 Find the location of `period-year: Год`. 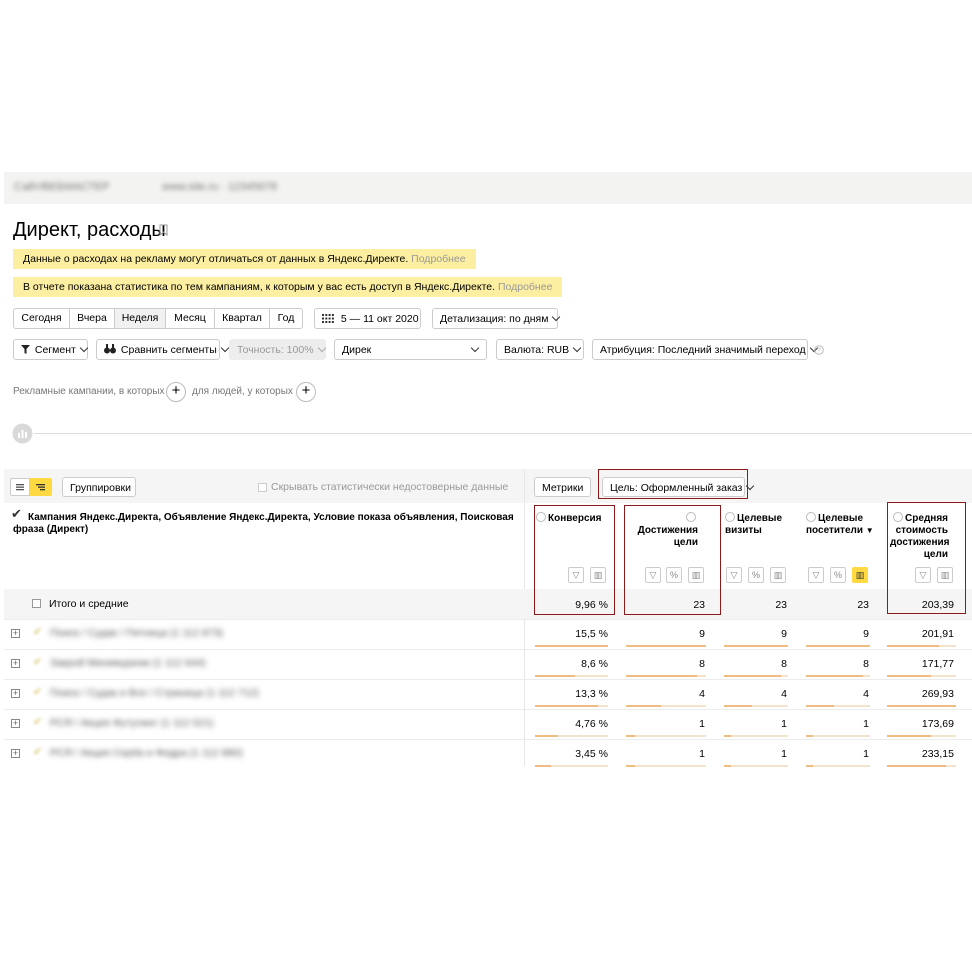

period-year: Год is located at coordinates (286, 318).